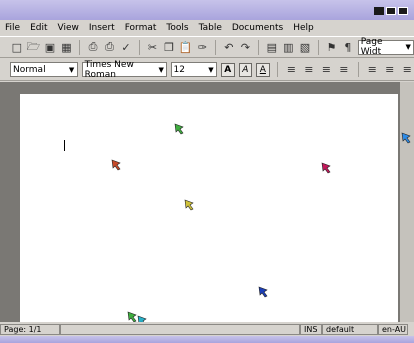 This screenshot has width=414, height=343. I want to click on status-bar: Page: 1/1 INS default en-AU, so click(207, 329).